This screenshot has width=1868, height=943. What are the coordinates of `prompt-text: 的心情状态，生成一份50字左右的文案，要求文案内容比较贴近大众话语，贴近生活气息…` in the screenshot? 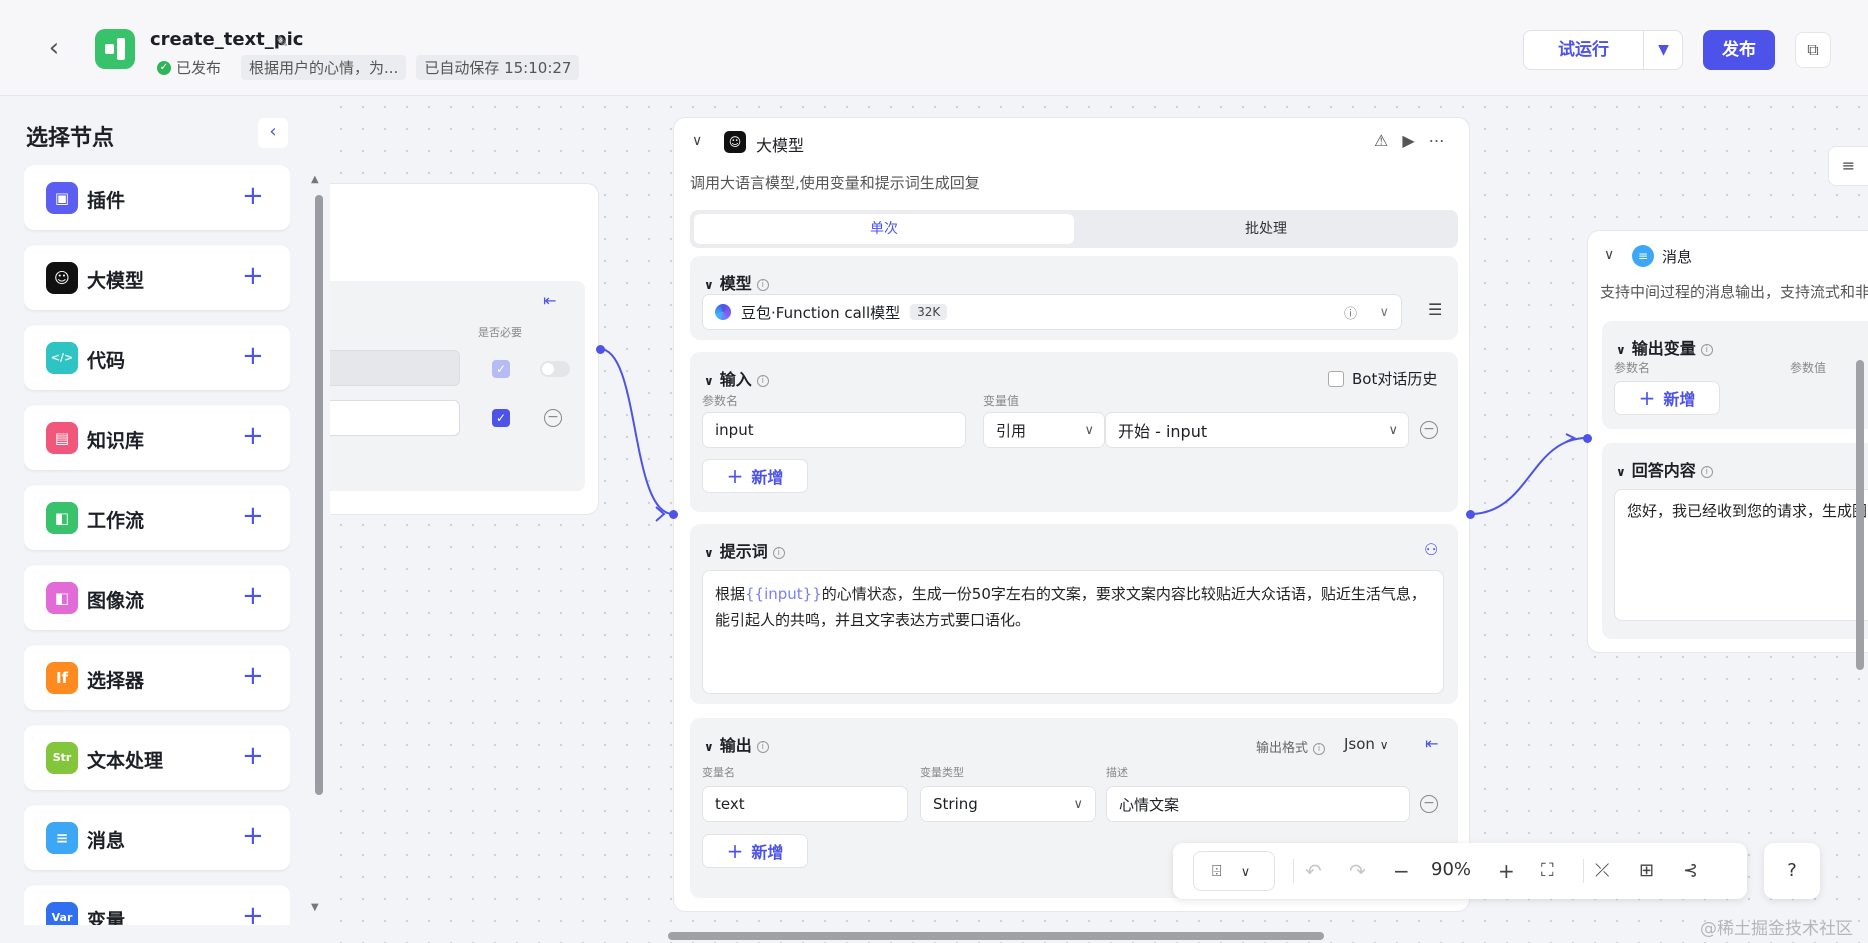 It's located at (1070, 607).